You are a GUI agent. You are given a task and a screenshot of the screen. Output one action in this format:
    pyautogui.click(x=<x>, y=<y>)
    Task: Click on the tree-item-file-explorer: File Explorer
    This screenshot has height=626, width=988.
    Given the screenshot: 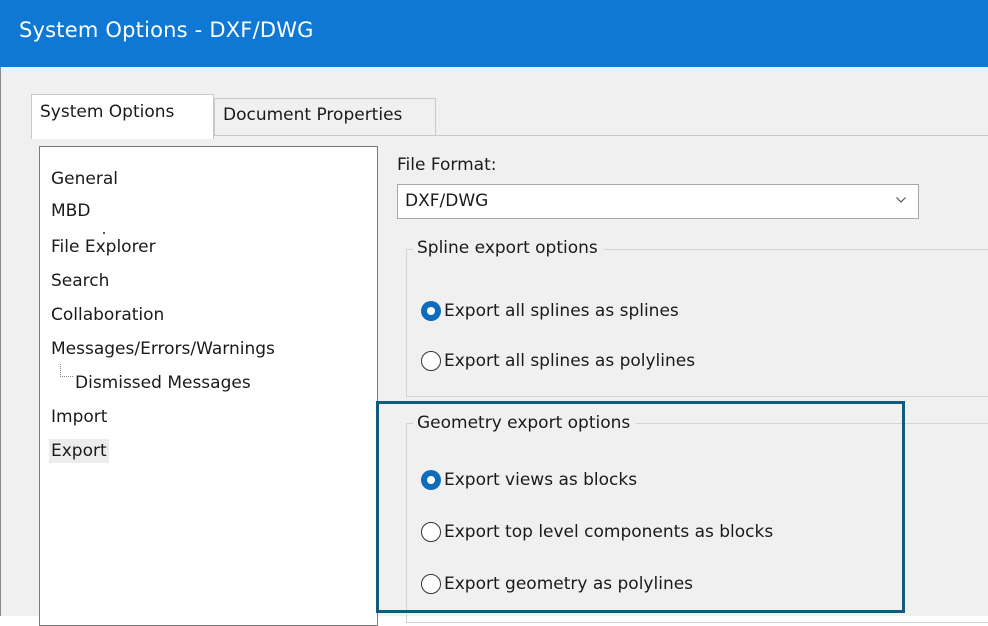 What is the action you would take?
    pyautogui.click(x=103, y=247)
    